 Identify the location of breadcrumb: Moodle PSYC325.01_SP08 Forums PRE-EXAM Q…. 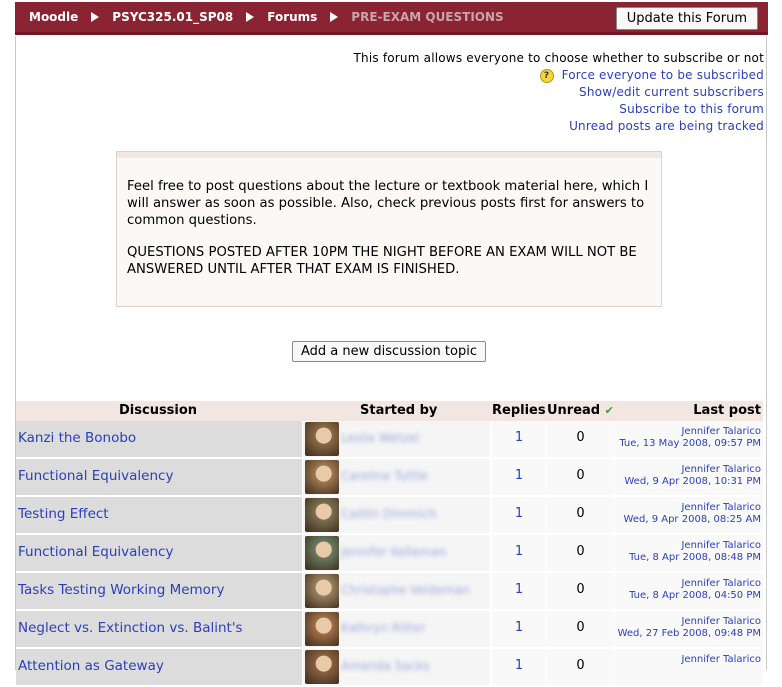
(259, 17).